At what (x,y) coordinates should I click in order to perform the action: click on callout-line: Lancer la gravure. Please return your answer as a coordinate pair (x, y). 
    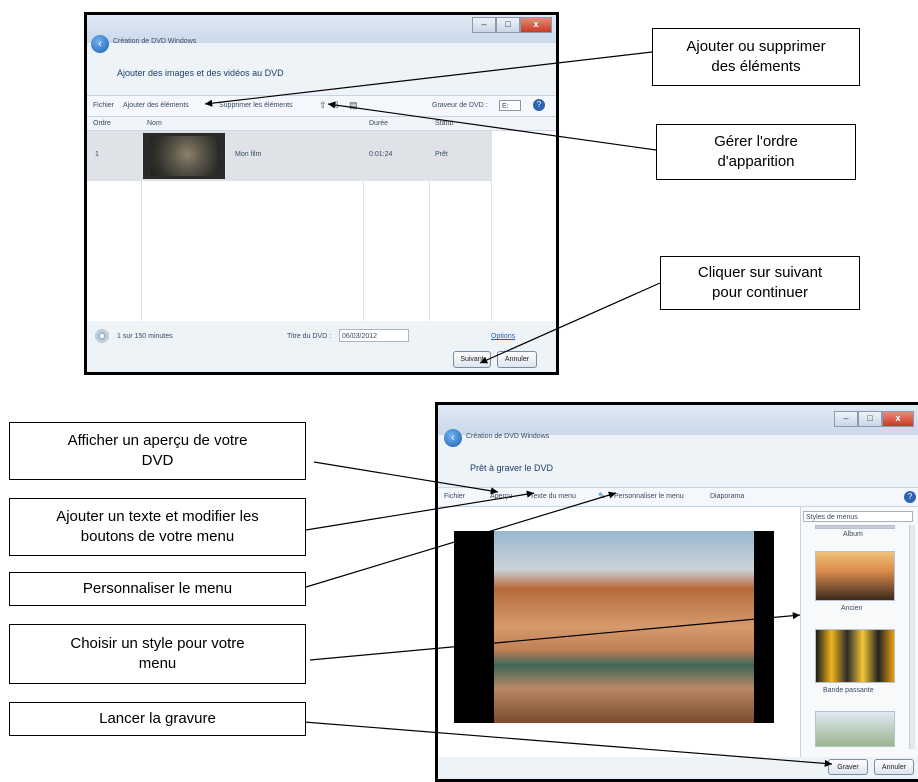
    Looking at the image, I should click on (157, 718).